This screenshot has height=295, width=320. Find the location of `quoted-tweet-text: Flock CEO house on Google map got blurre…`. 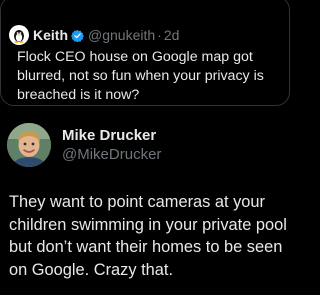

quoted-tweet-text: Flock CEO house on Google map got blurre… is located at coordinates (140, 76).